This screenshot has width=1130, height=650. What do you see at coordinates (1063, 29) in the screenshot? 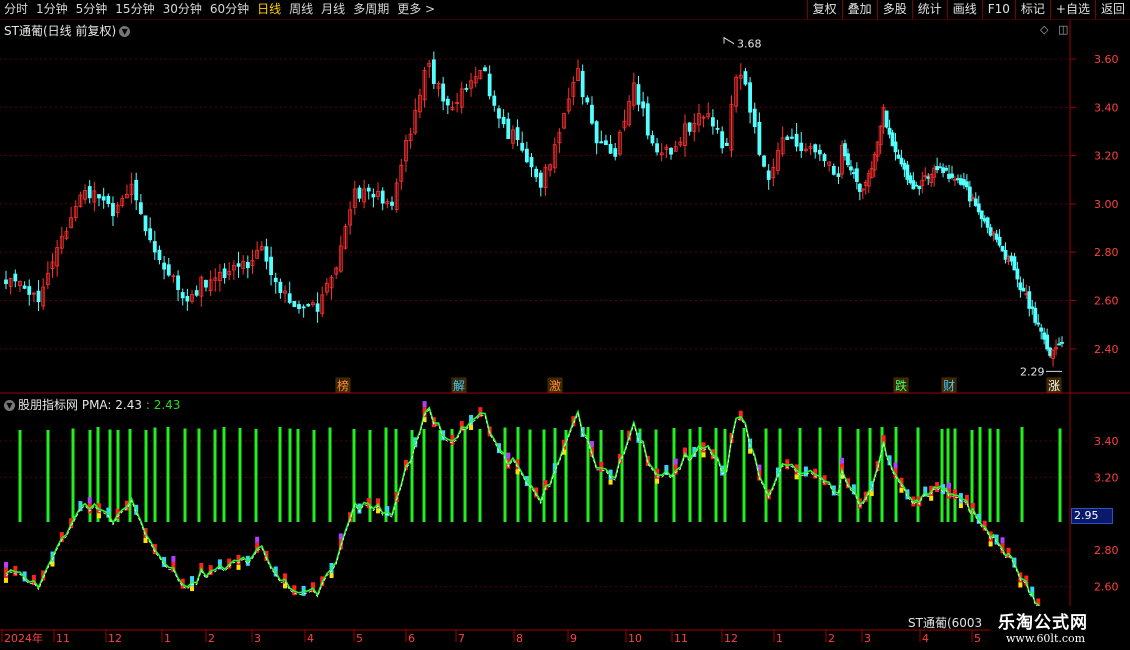
I see `maximize-icon: ◫` at bounding box center [1063, 29].